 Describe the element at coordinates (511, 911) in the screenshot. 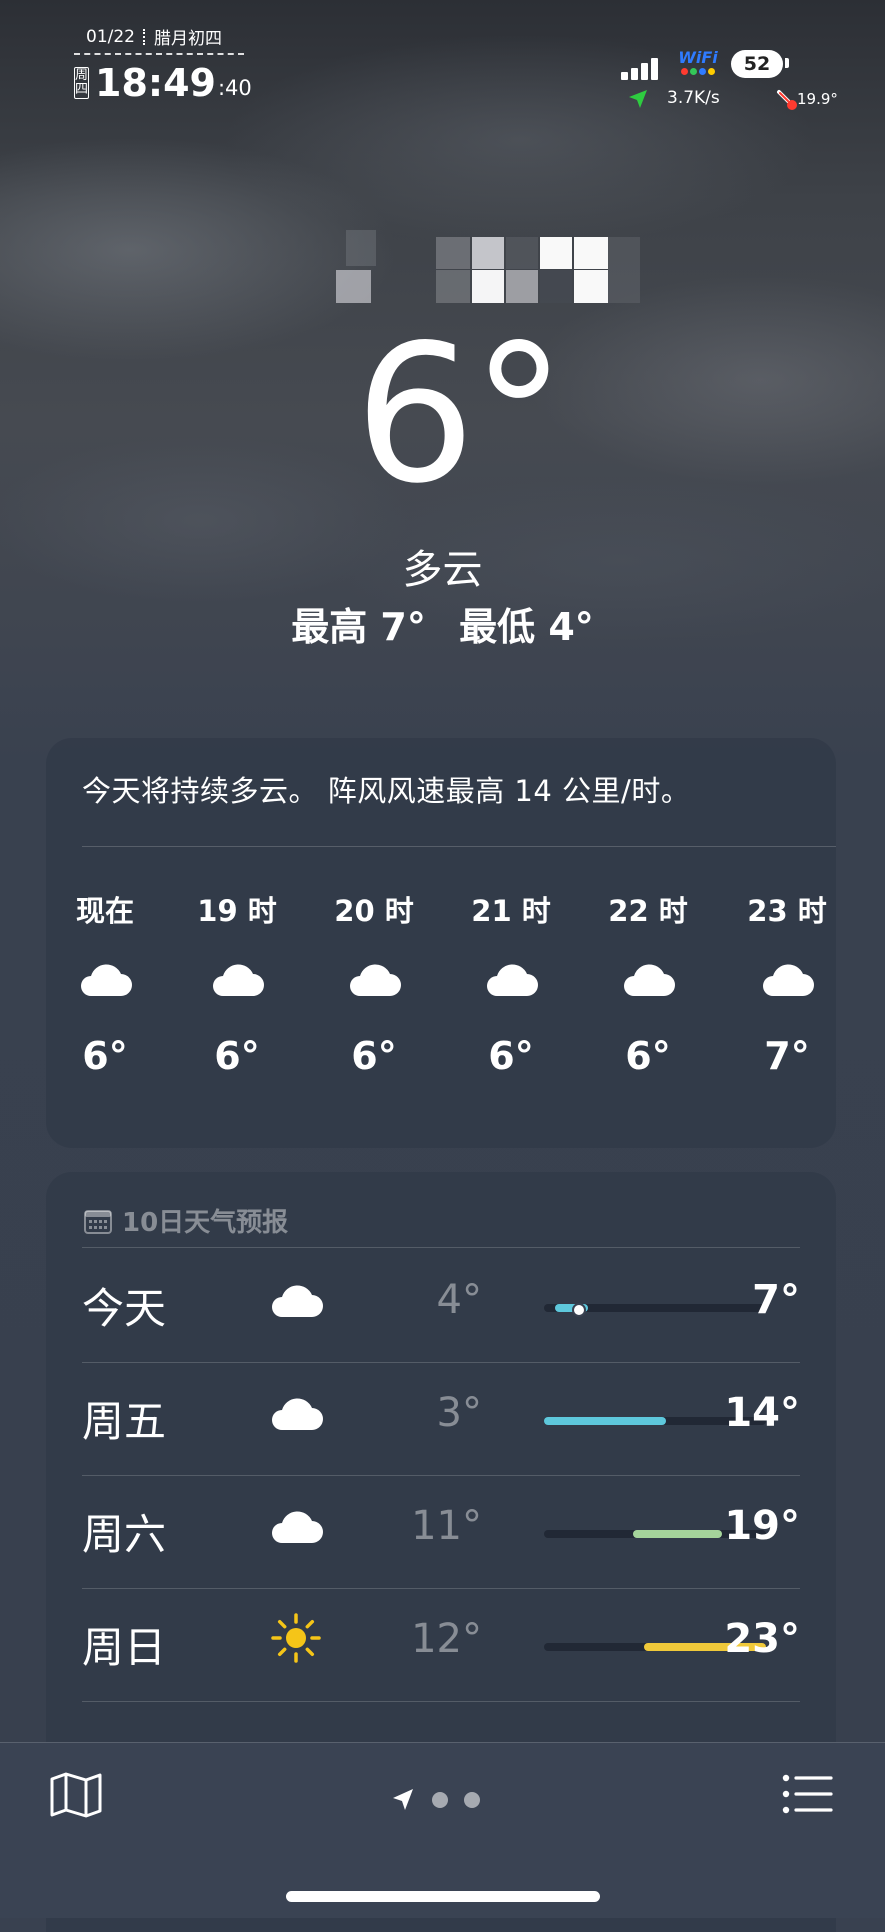

I see `hour-label: 21 时` at that location.